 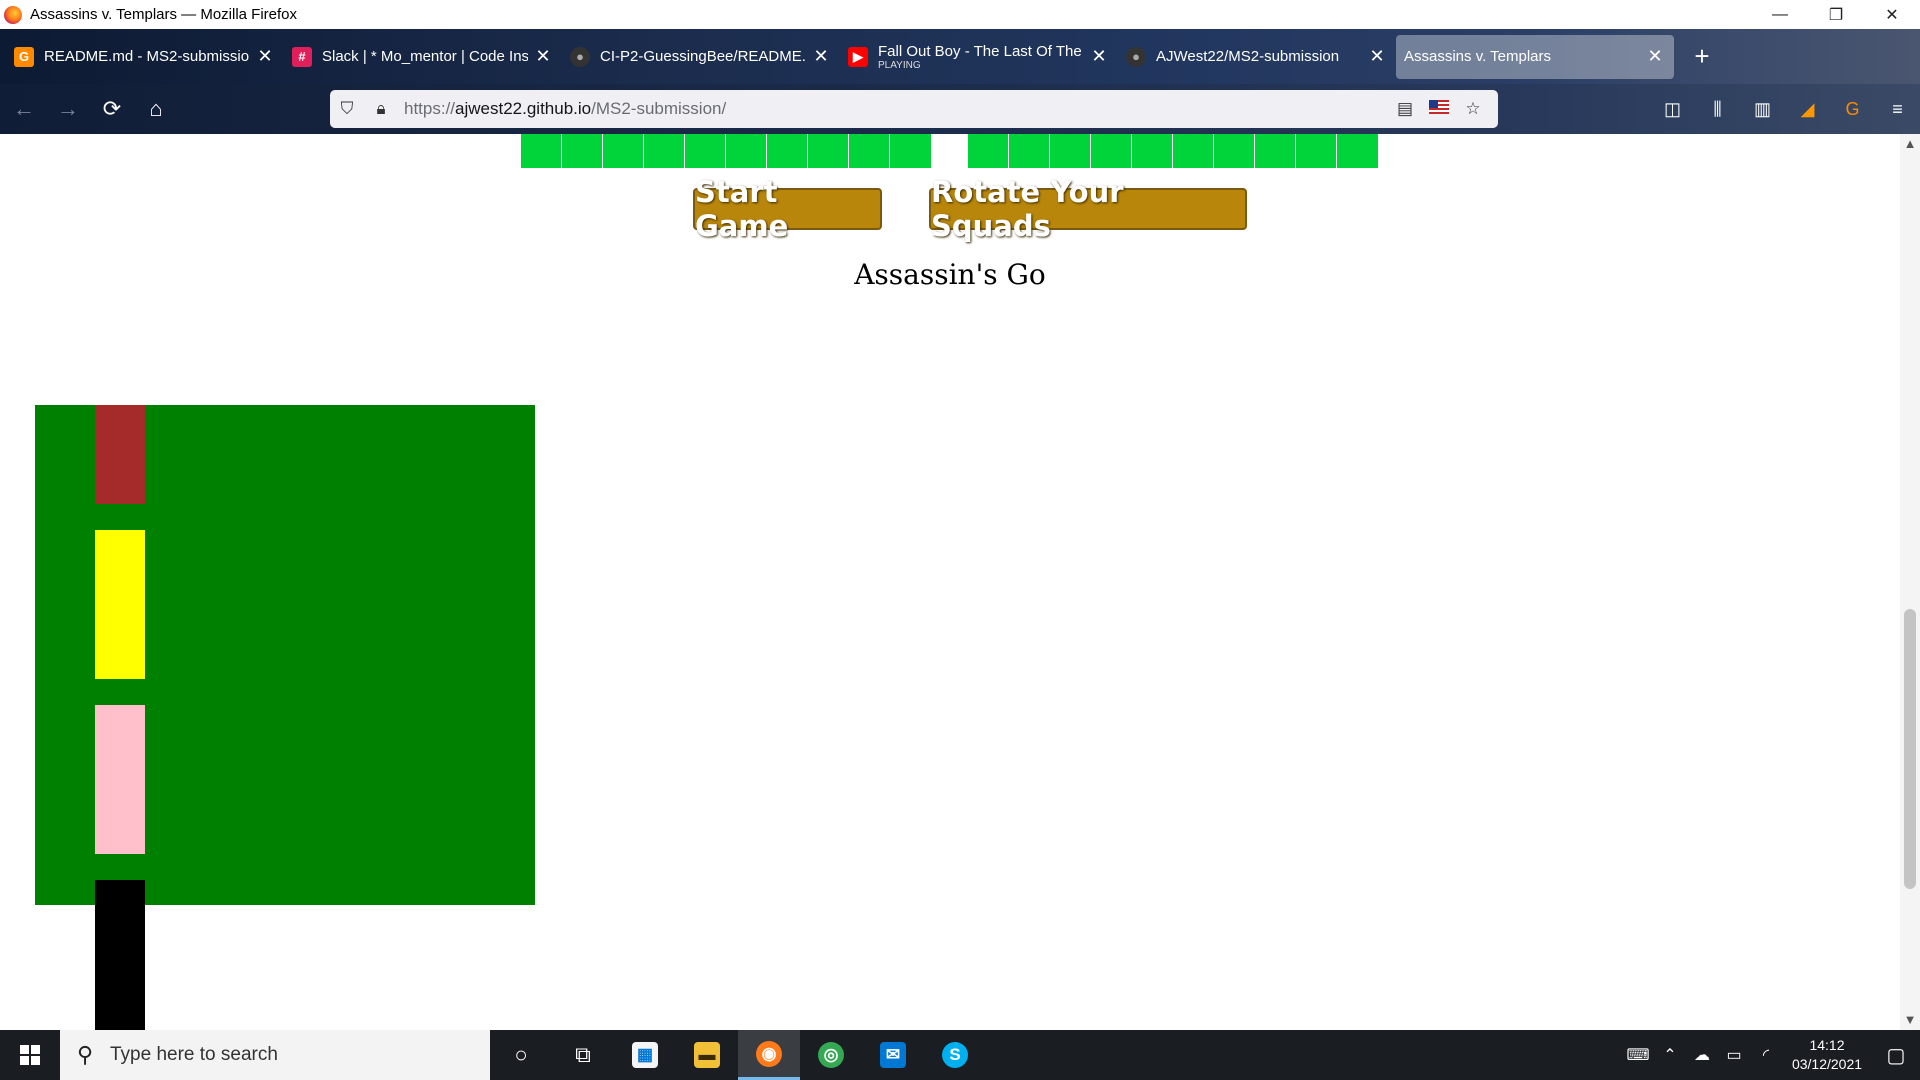 What do you see at coordinates (1910, 1020) in the screenshot?
I see `scroll-down-icon: ▼` at bounding box center [1910, 1020].